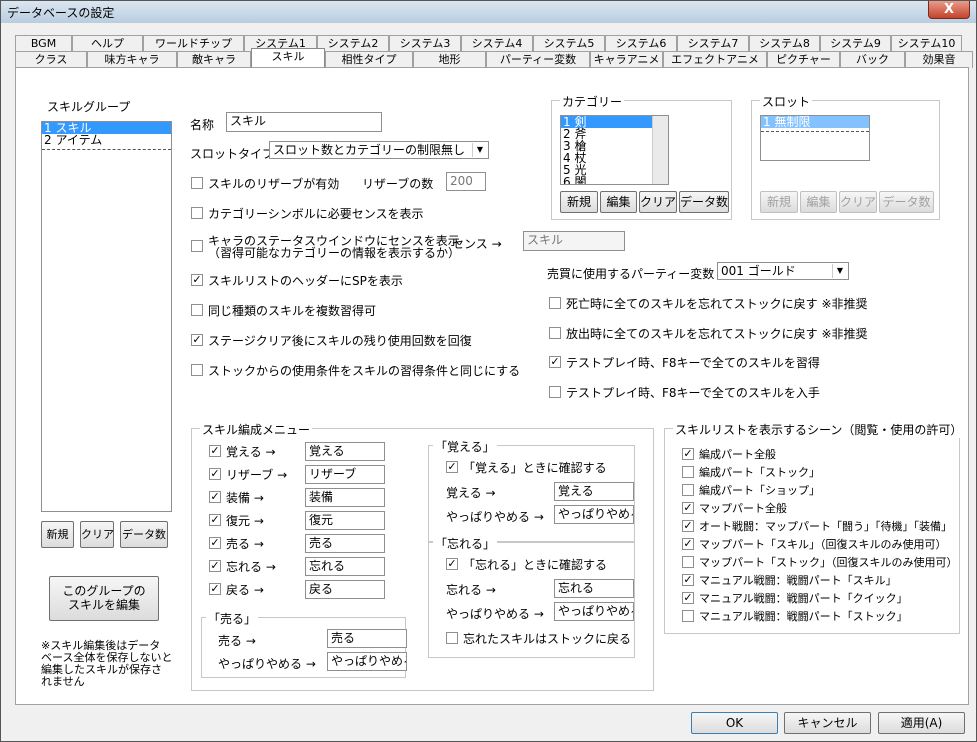 The image size is (977, 742). Describe the element at coordinates (569, 43) in the screenshot. I see `tab-システム5: システム5` at that location.